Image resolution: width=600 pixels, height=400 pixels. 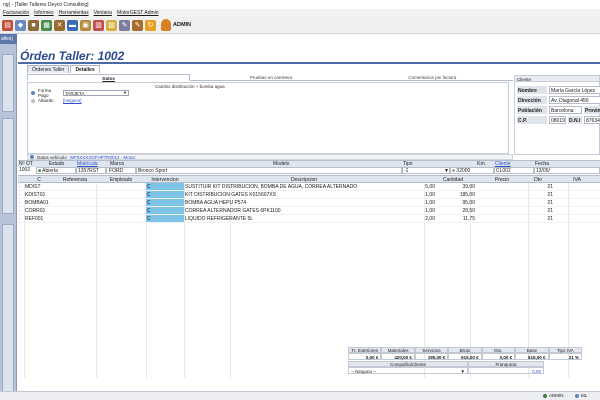 I want to click on status-bar: ADMIN ML, so click(x=300, y=395).